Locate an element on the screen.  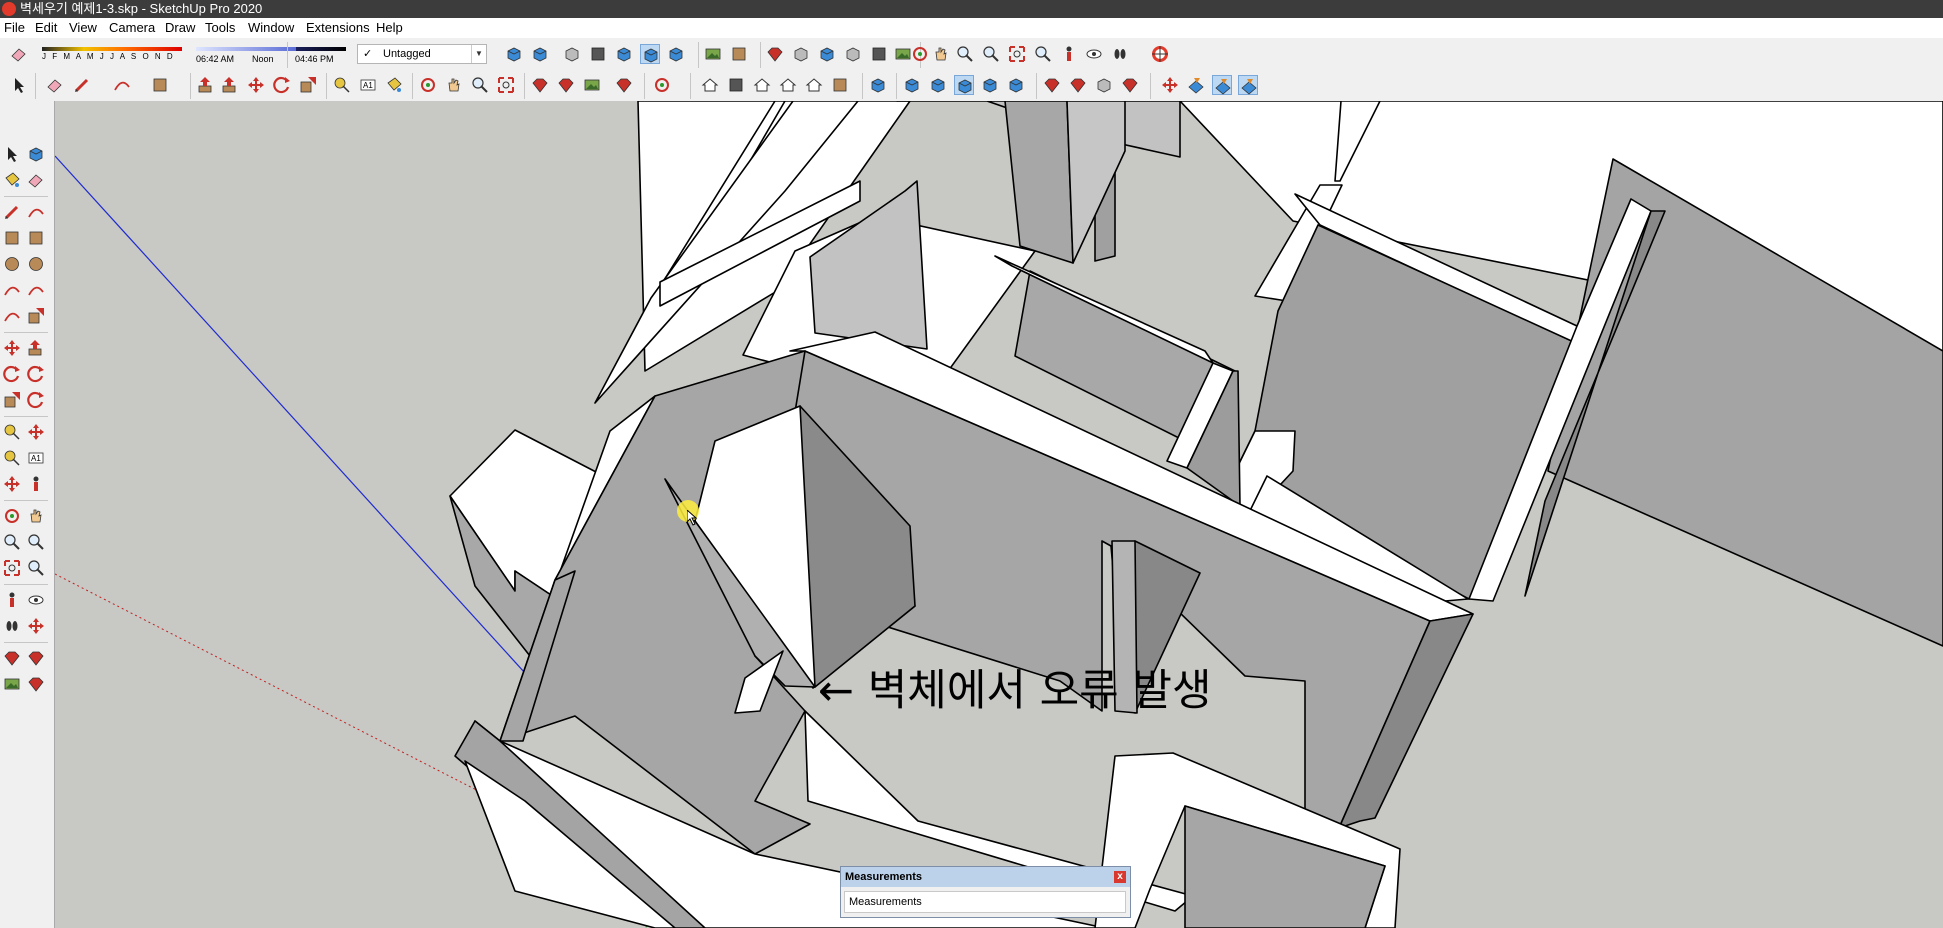
menu-draw: Draw is located at coordinates (180, 28).